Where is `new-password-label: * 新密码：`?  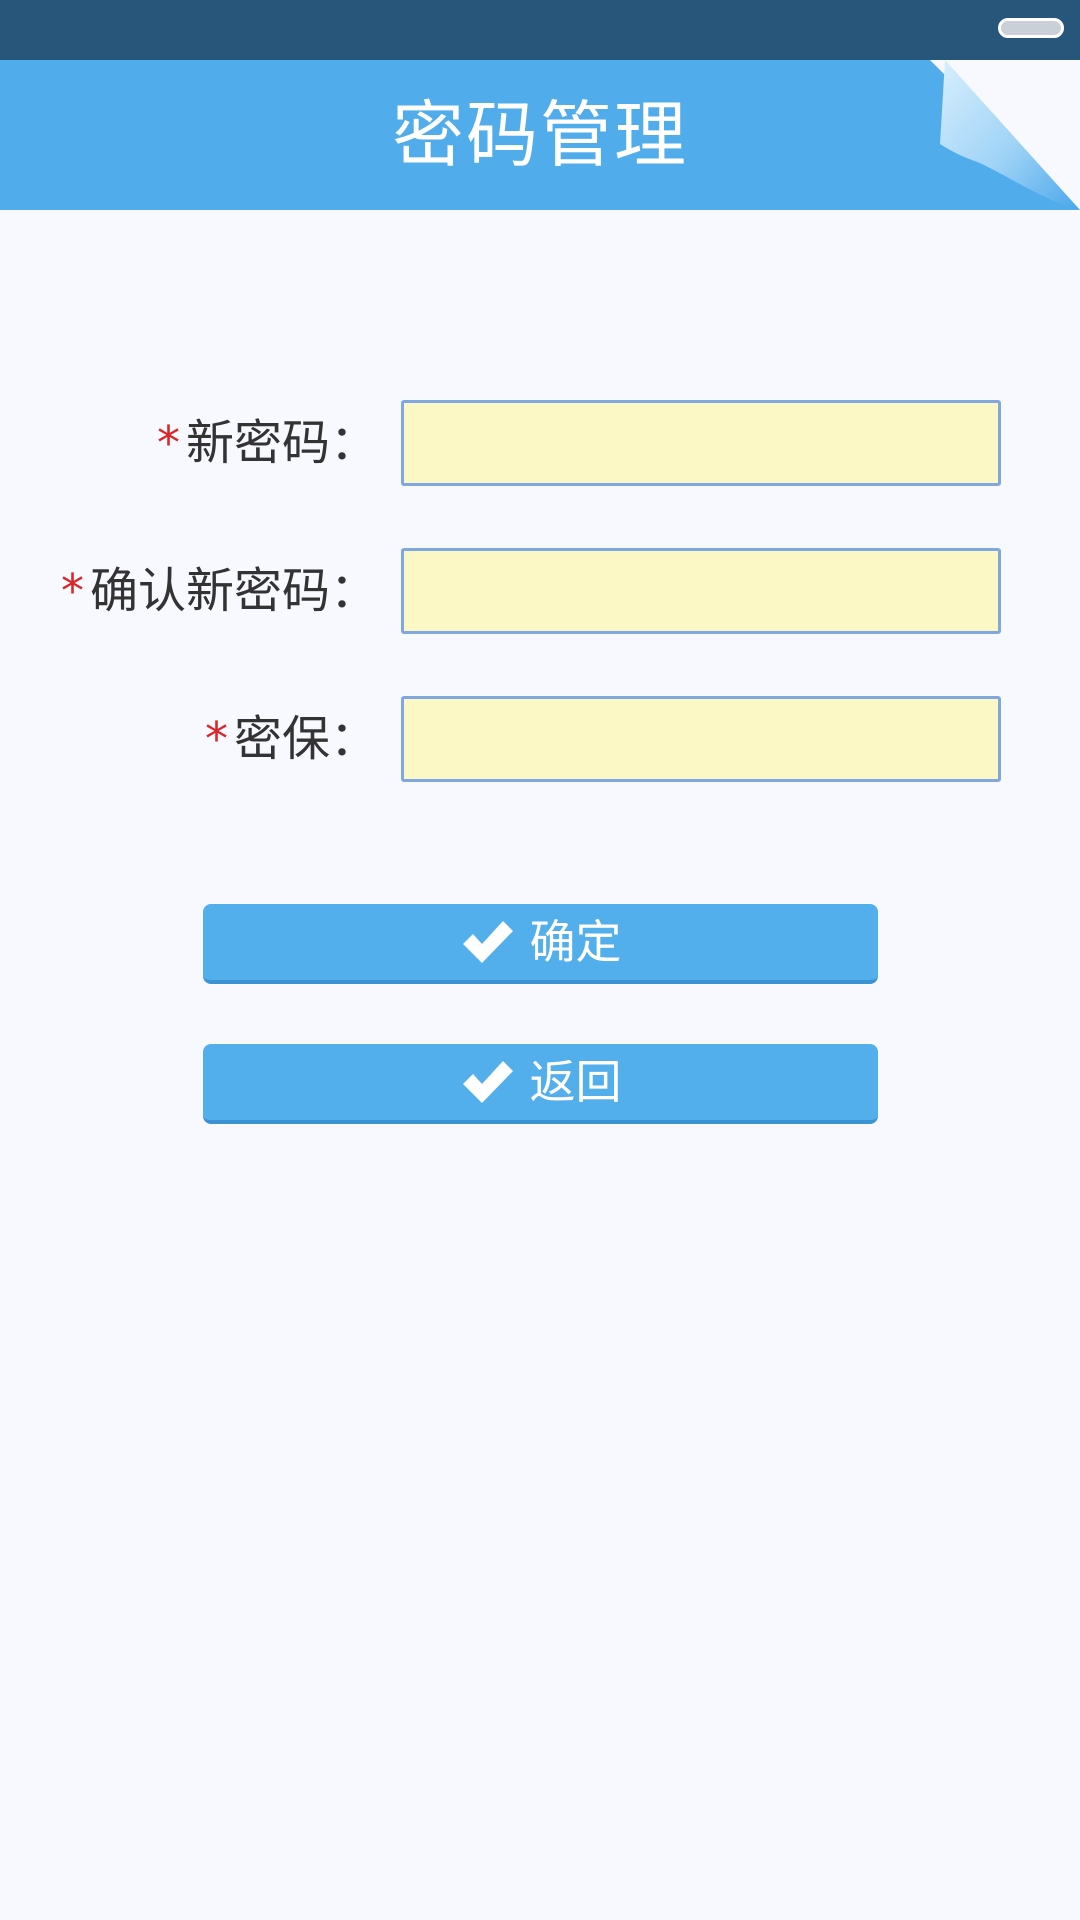 new-password-label: * 新密码： is located at coordinates (267, 443).